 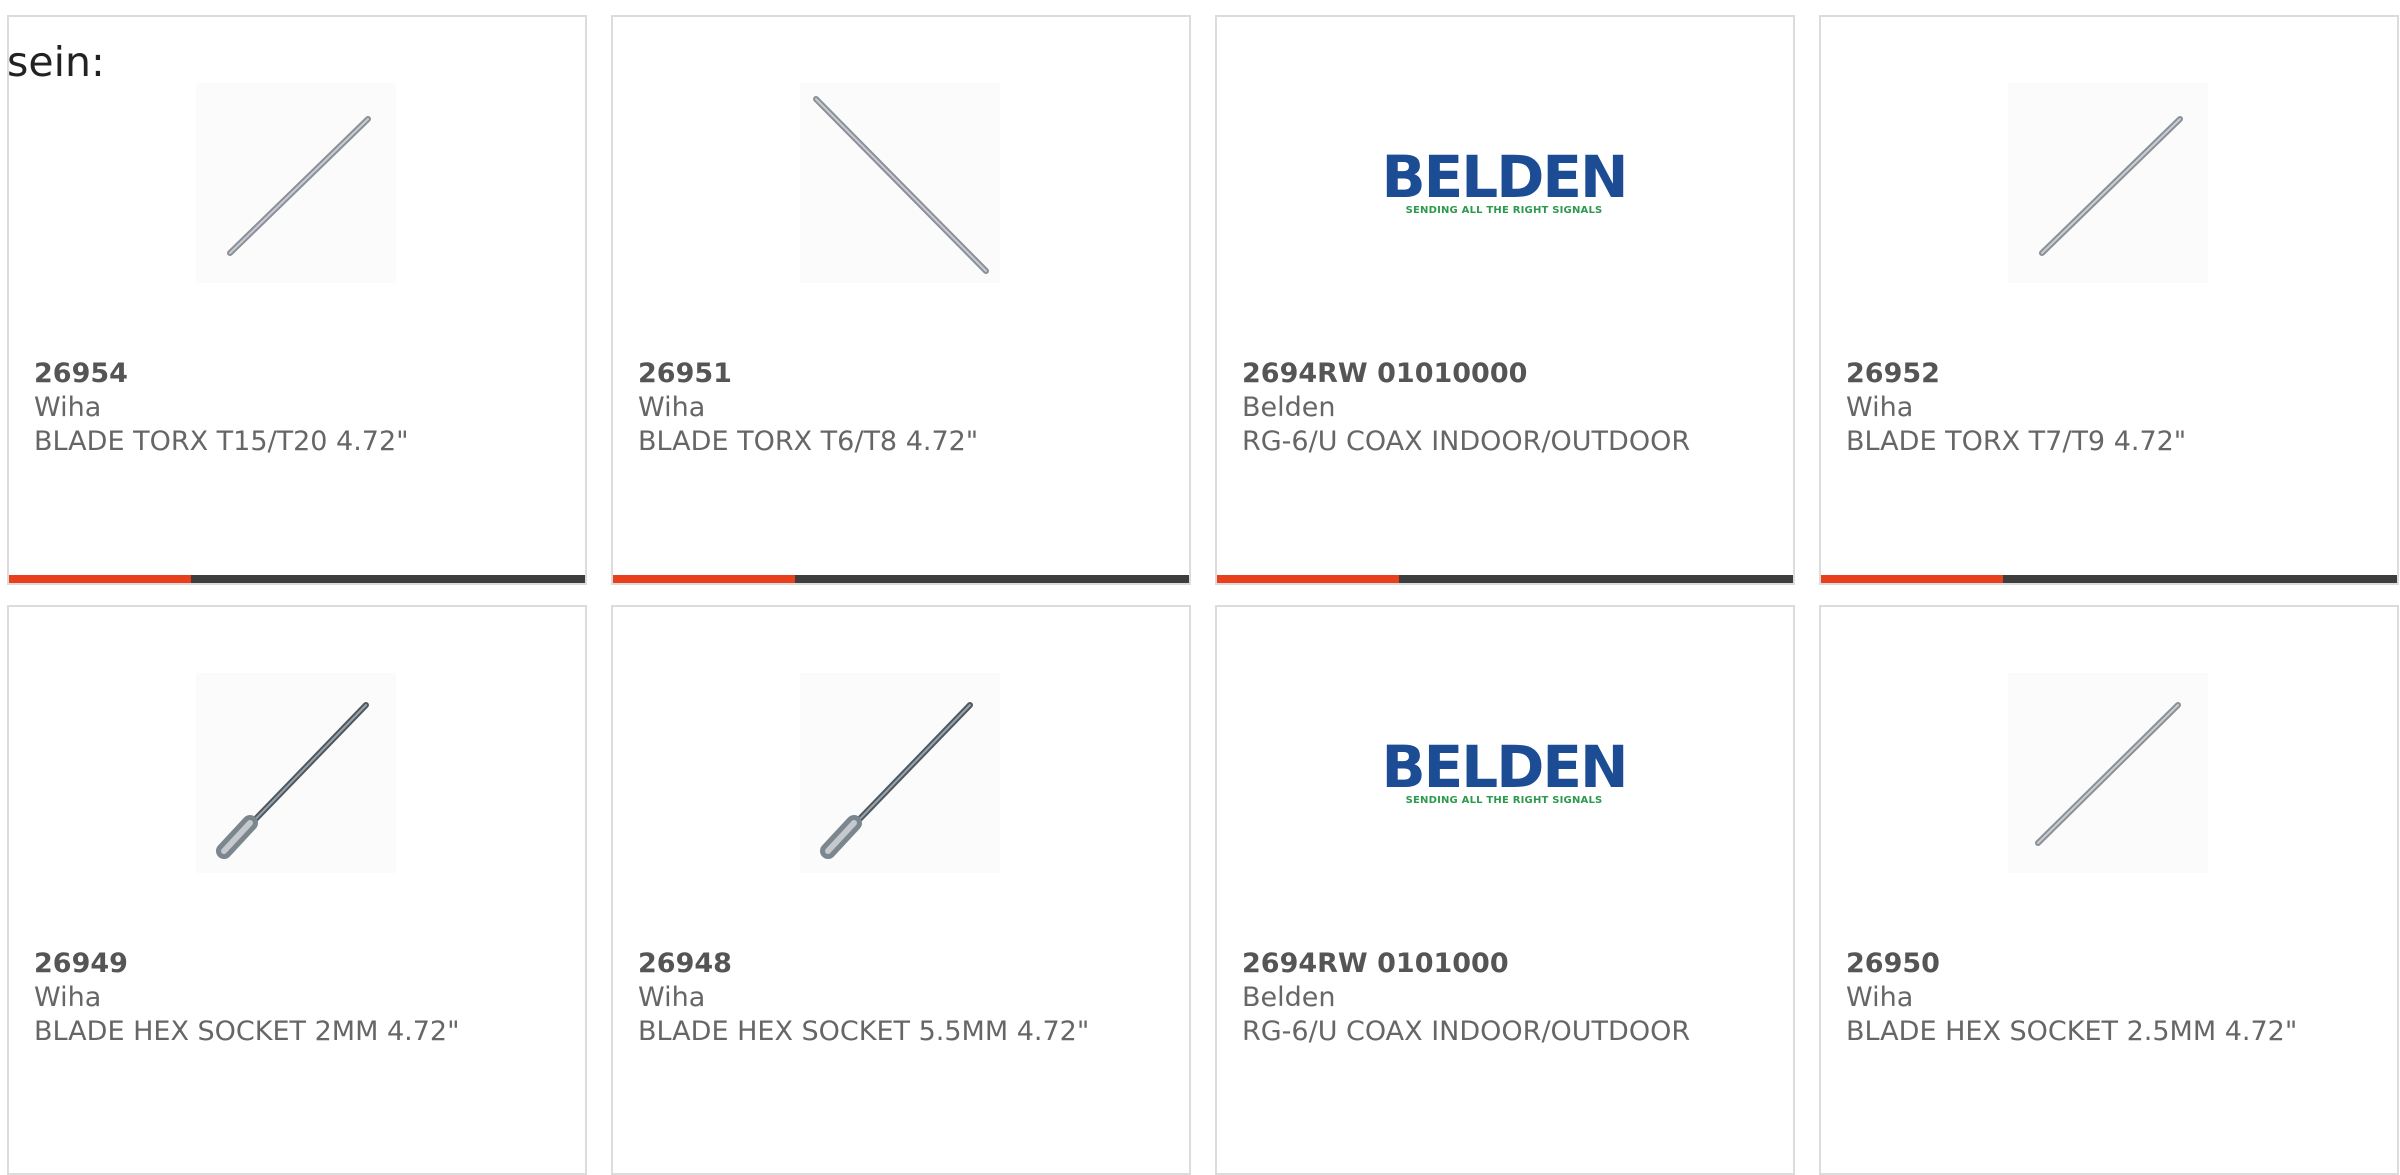 I want to click on product-description: BLADE HEX SOCKET 2MM 4.72", so click(x=247, y=1031).